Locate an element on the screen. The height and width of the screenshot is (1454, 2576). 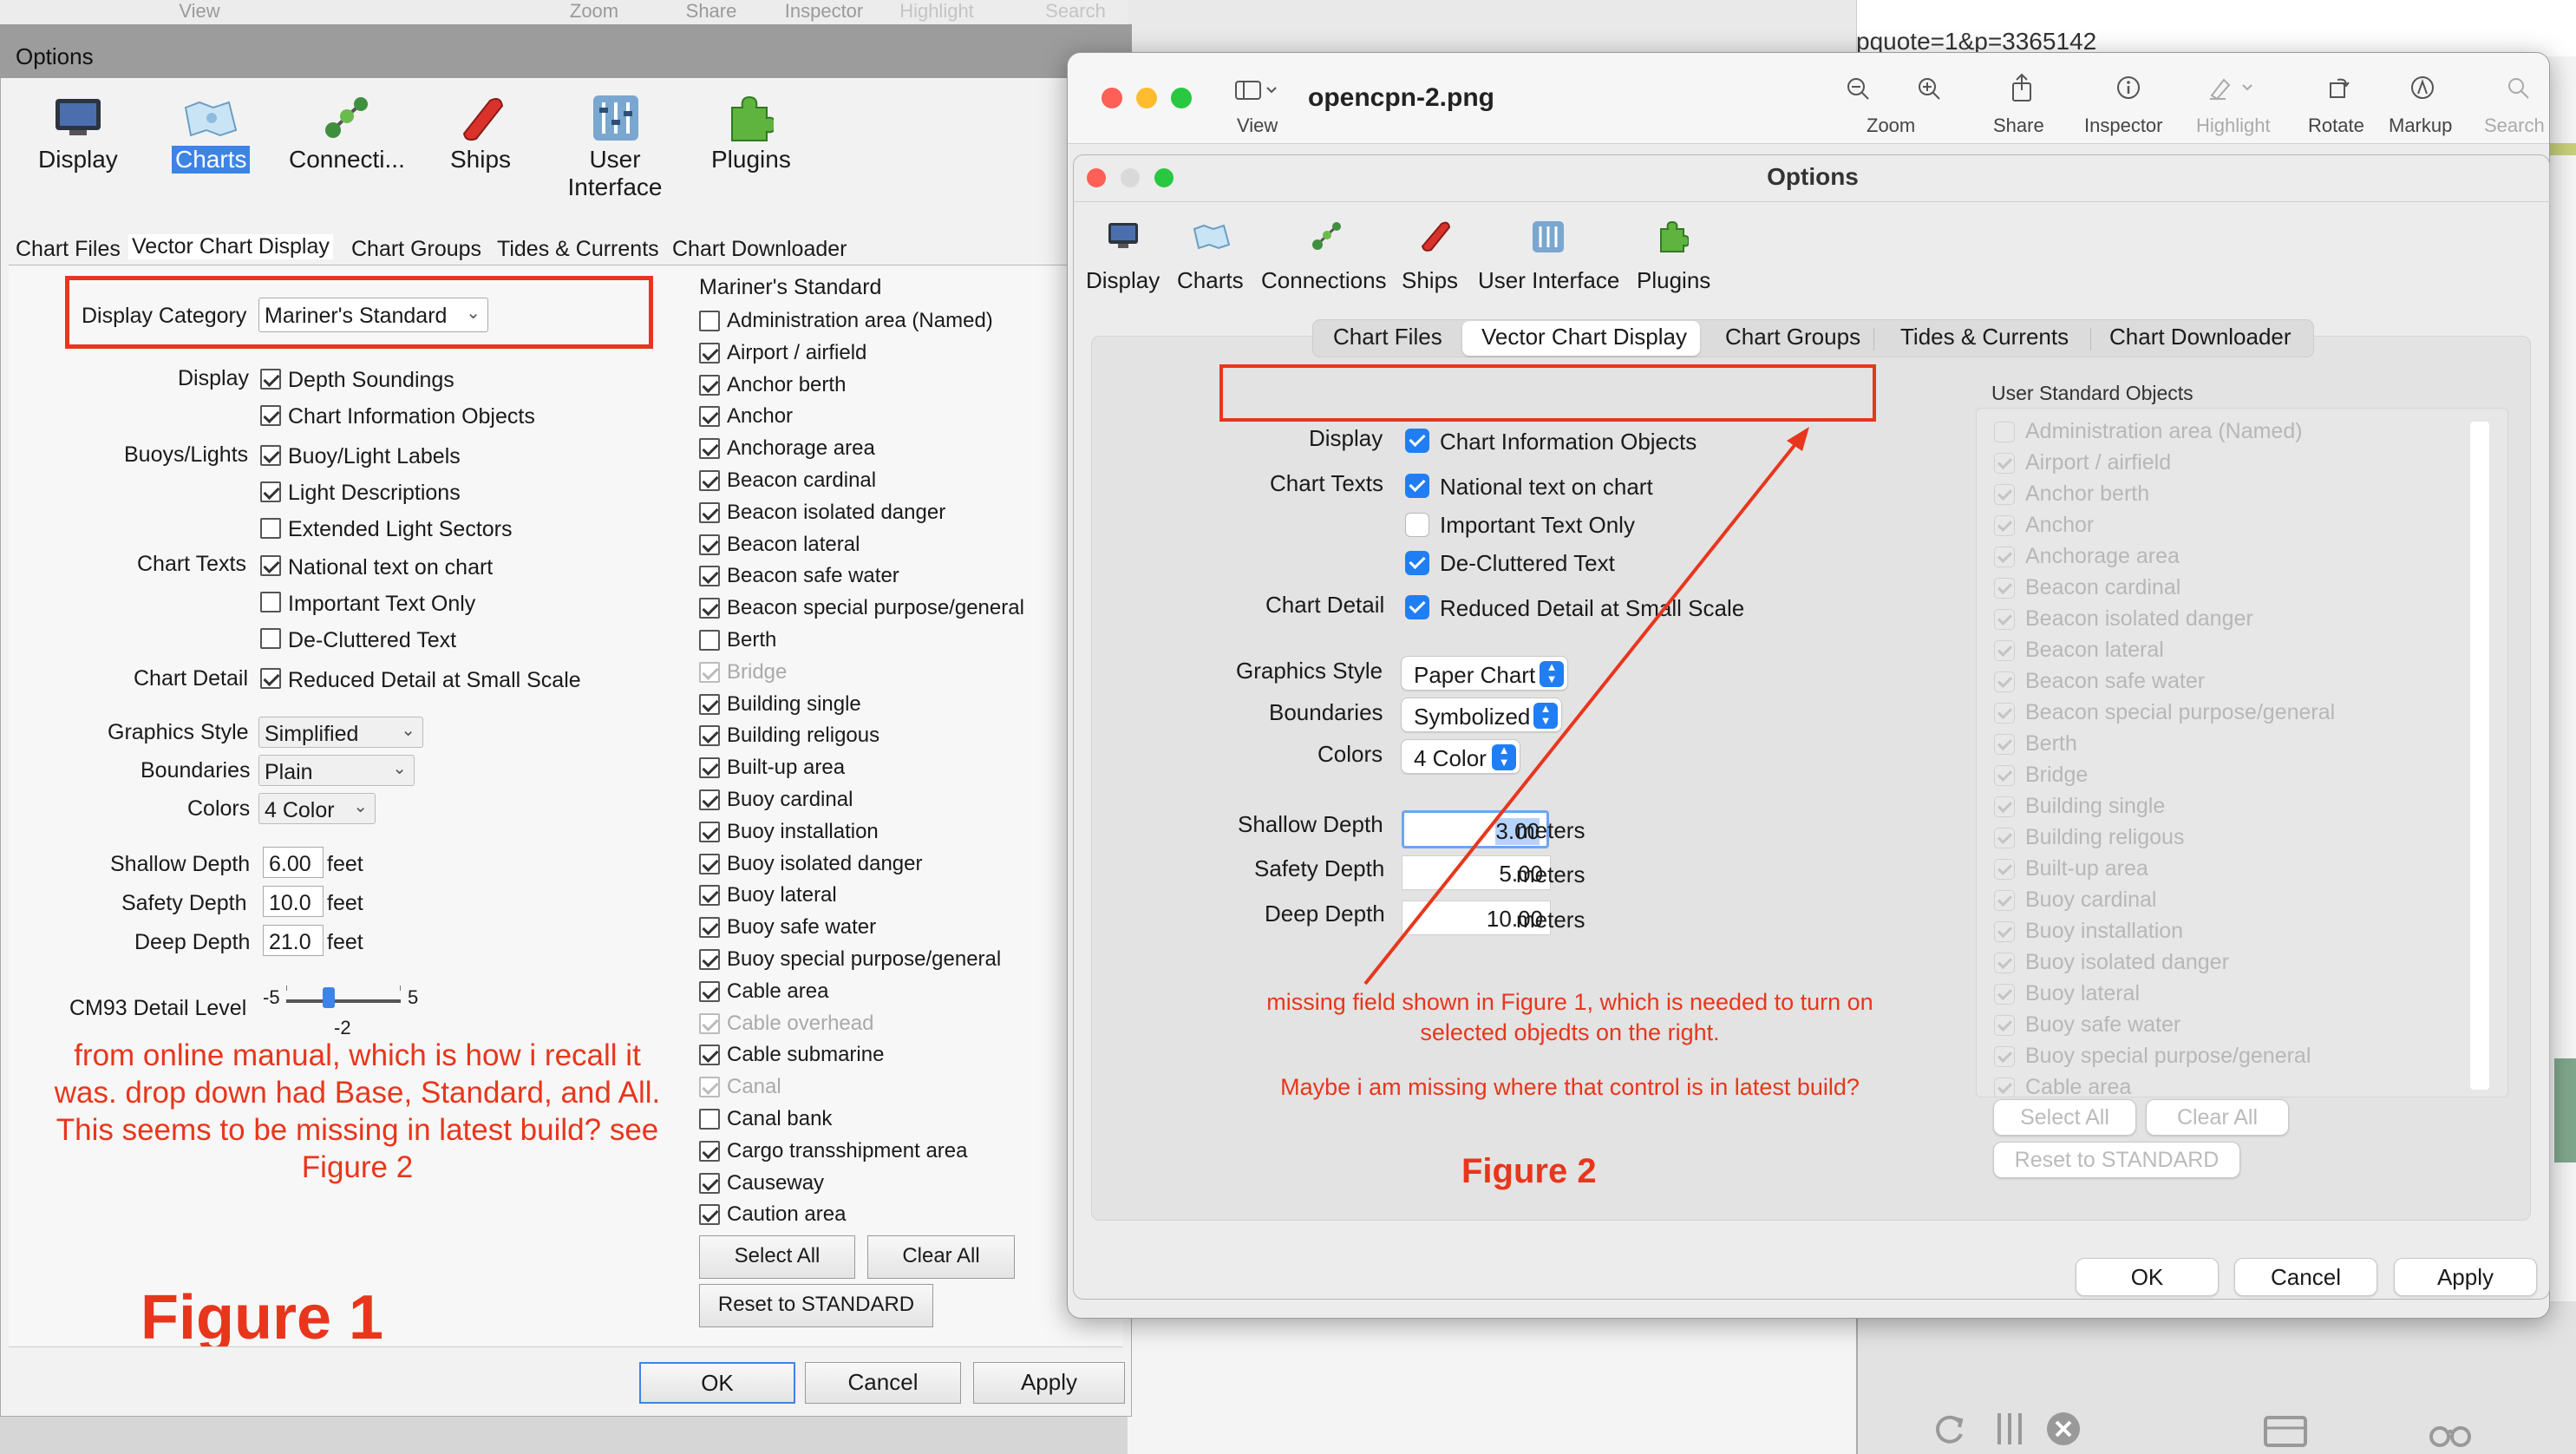
fig2-zoom-group: Zoom is located at coordinates (1895, 104).